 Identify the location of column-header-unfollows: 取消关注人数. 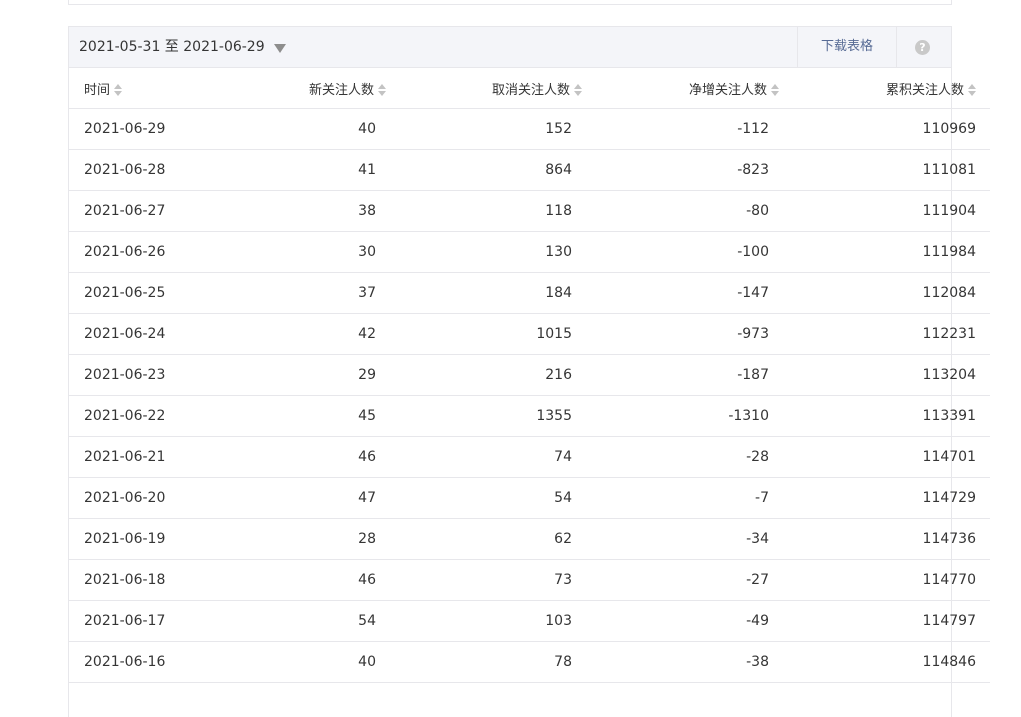
(494, 88).